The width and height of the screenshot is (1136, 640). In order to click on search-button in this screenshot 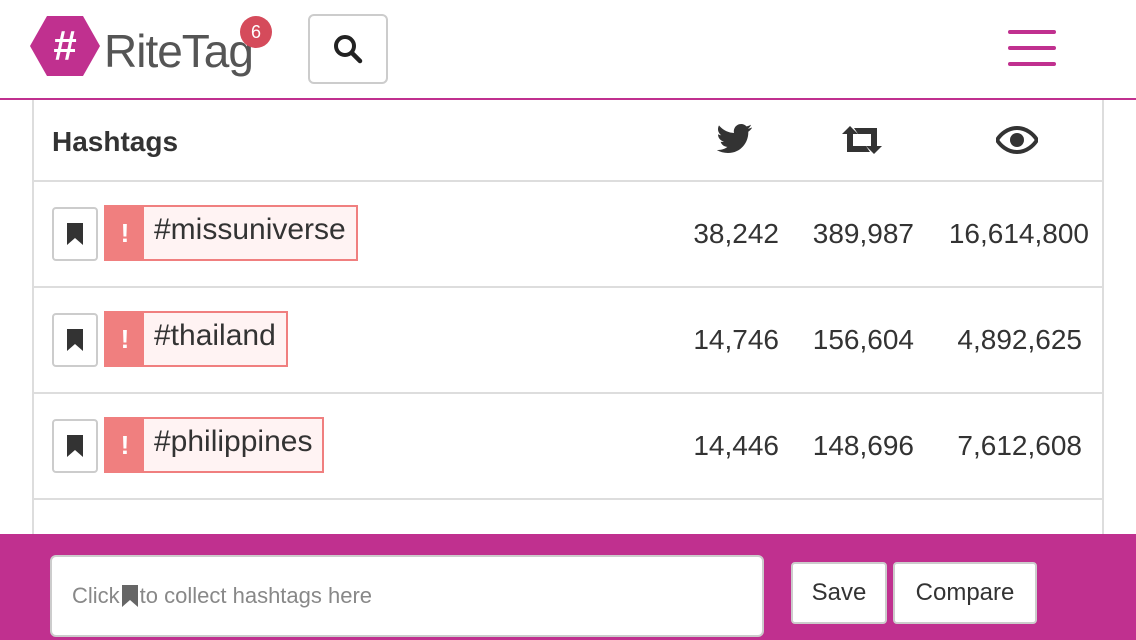, I will do `click(348, 49)`.